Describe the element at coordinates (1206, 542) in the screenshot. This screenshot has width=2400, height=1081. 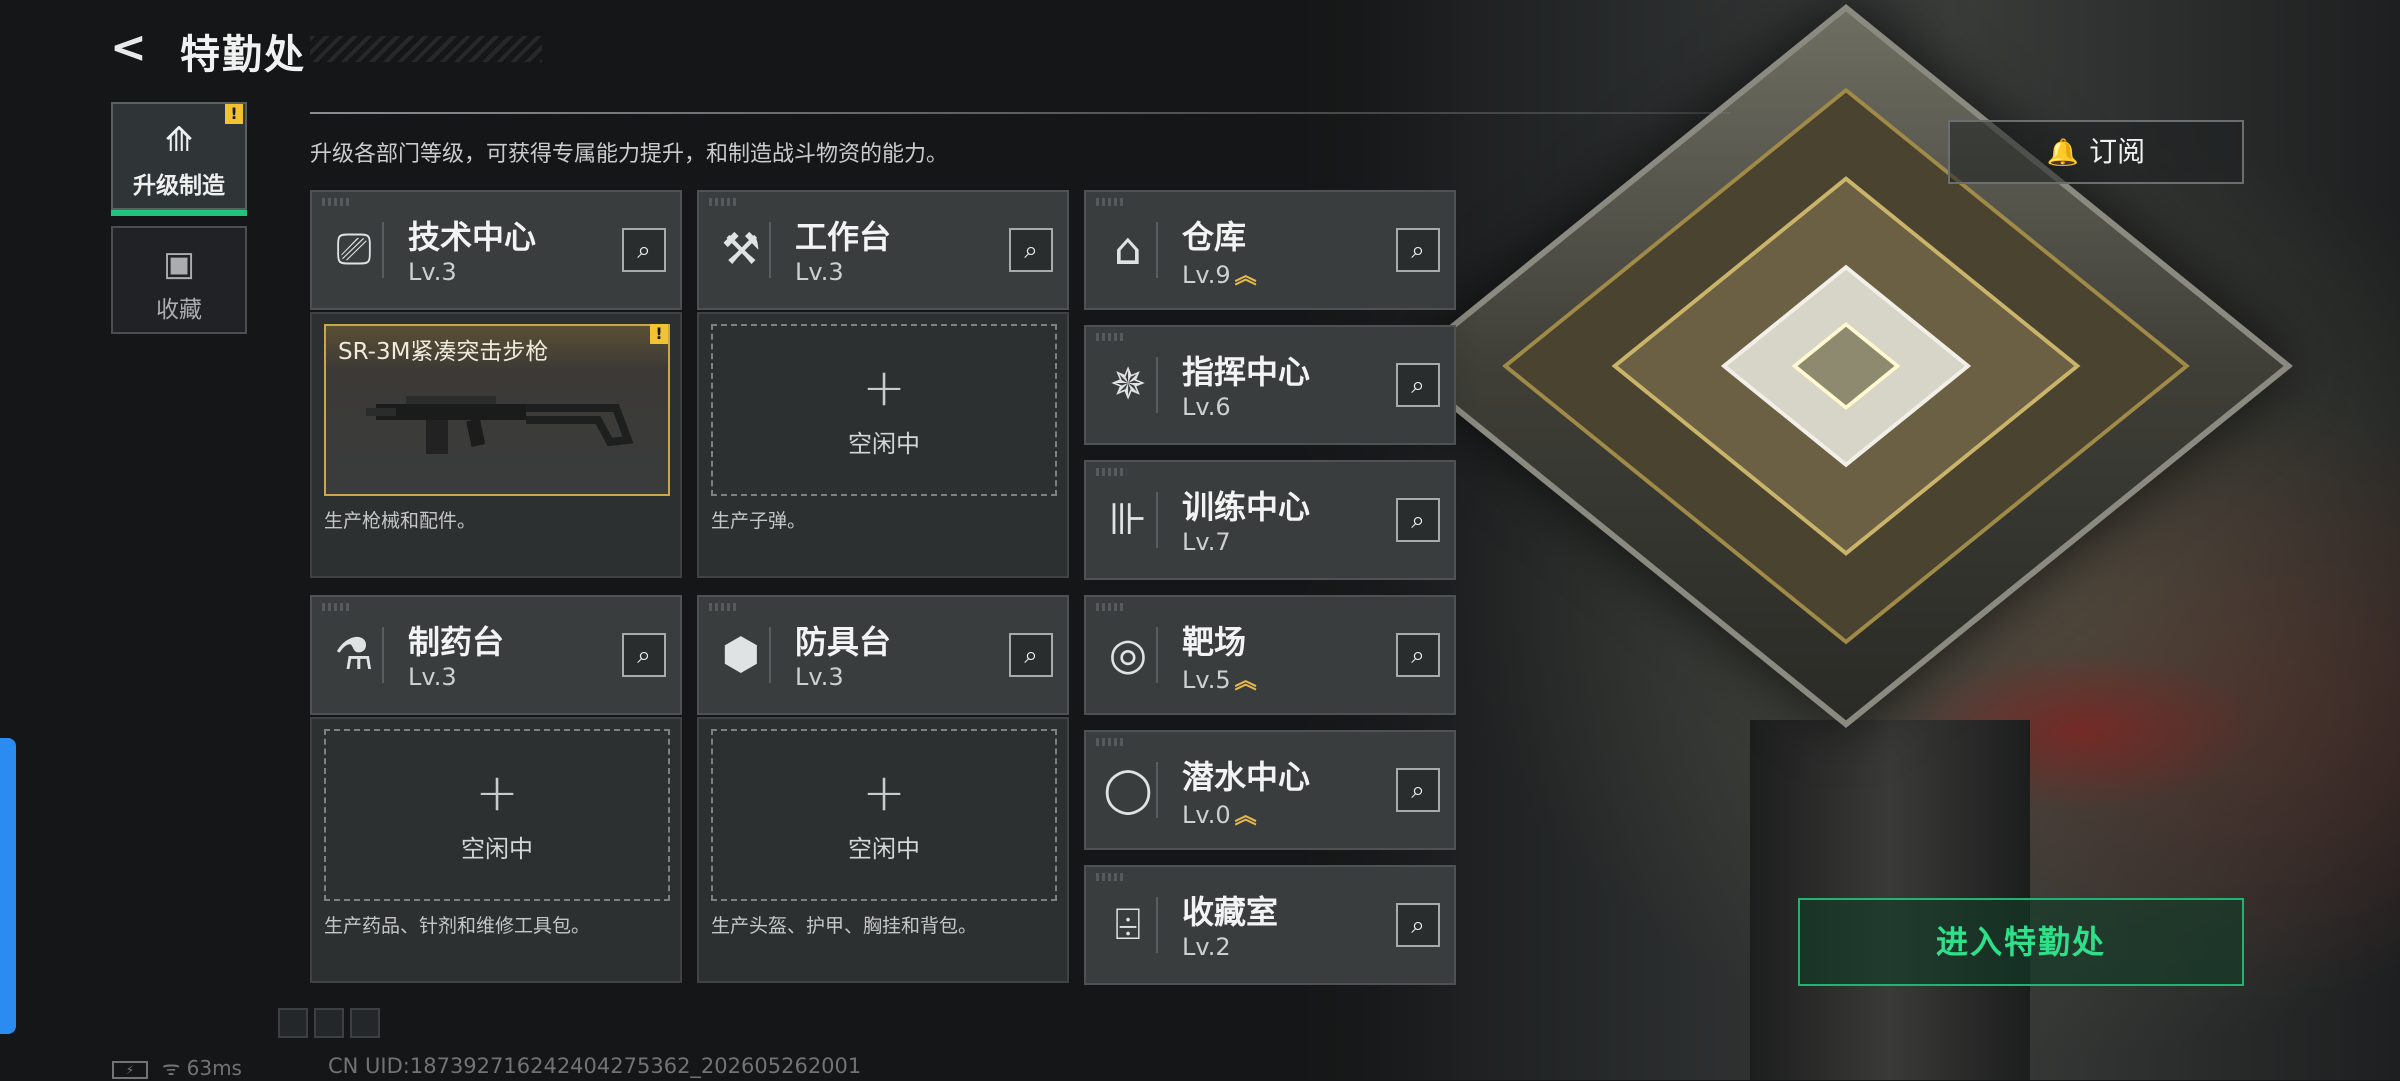
I see `dept-level: Lv.7` at that location.